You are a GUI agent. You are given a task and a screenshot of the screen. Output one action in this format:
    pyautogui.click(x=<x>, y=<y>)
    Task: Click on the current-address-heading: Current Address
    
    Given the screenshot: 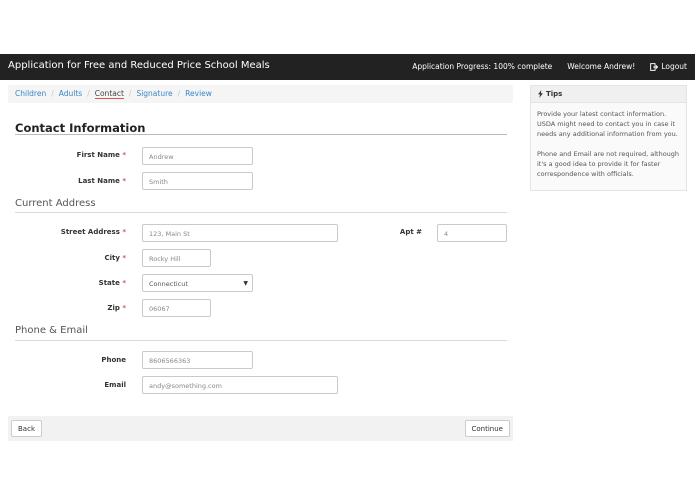 What is the action you would take?
    pyautogui.click(x=55, y=203)
    